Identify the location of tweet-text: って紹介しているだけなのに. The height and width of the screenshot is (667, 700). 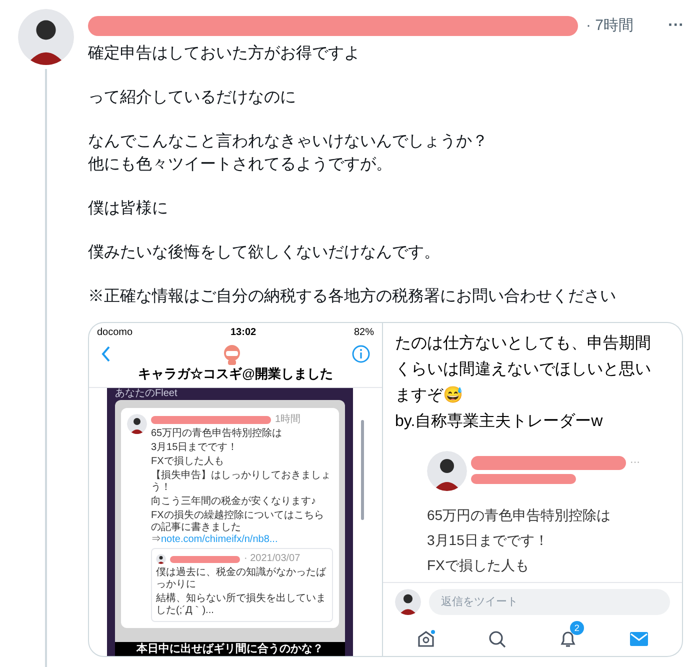
(192, 98).